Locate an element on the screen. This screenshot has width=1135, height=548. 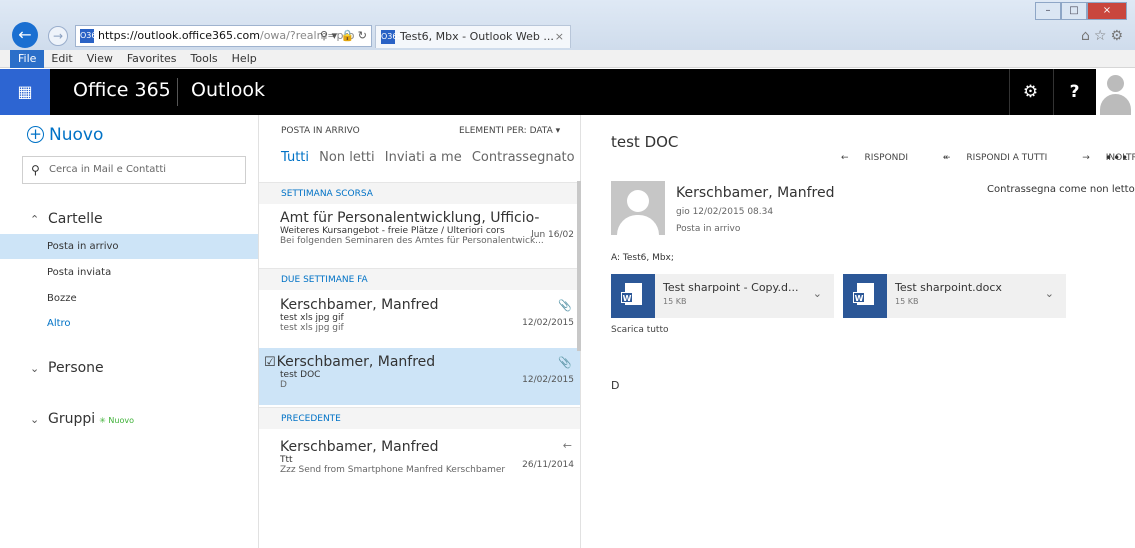
menu-edit: Edit is located at coordinates (61, 59).